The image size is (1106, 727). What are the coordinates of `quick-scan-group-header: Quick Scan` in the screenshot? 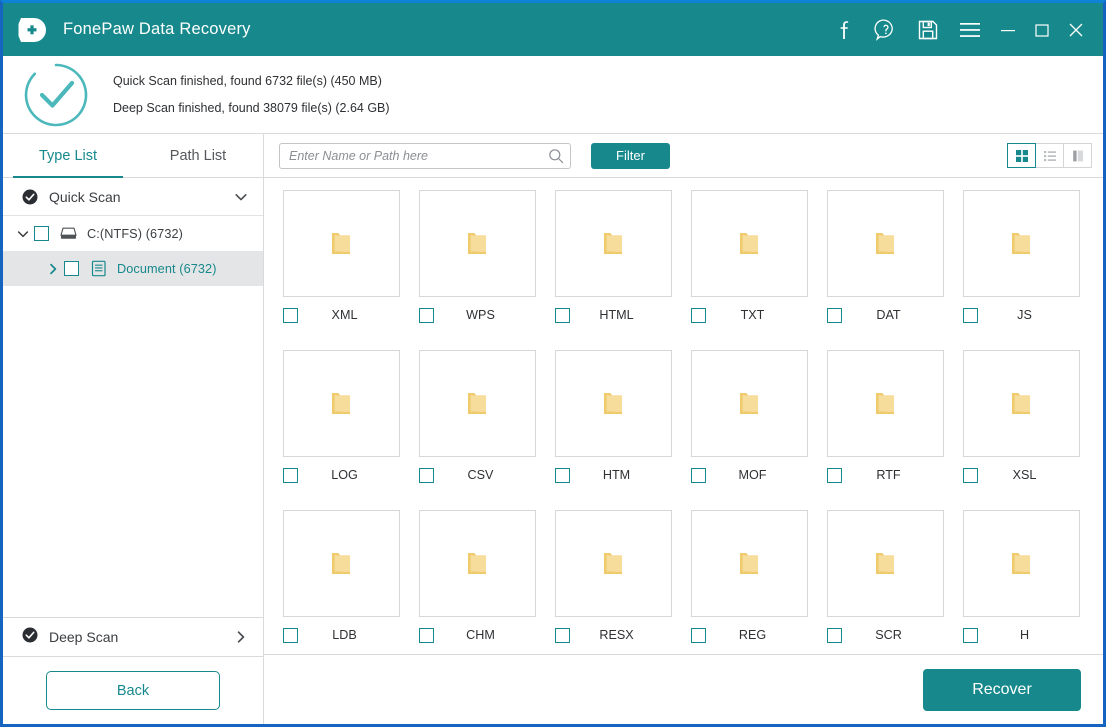 It's located at (133, 197).